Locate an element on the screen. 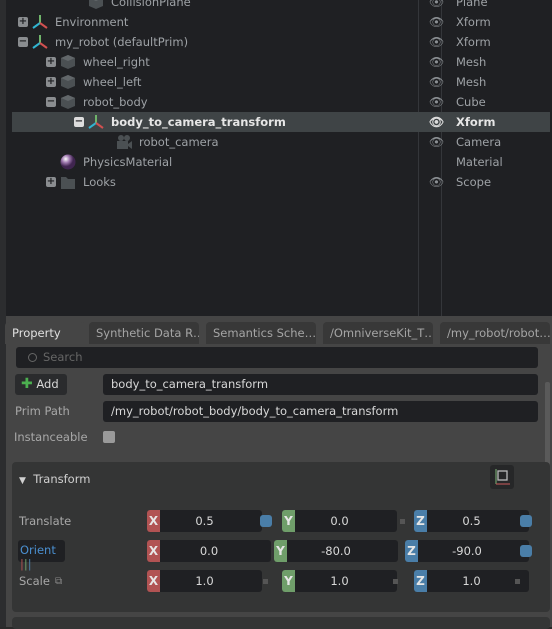  add-button: ✚ Add is located at coordinates (41, 384).